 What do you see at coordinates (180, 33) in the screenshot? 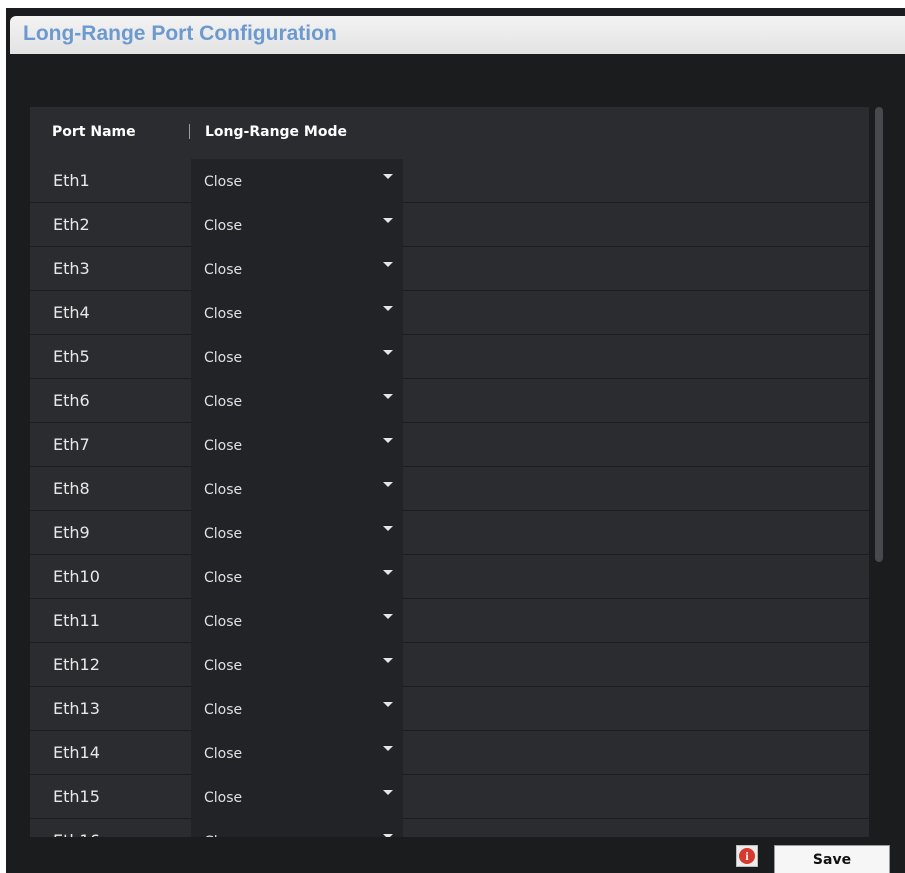
I see `page-title: Long-Range Port Configuration` at bounding box center [180, 33].